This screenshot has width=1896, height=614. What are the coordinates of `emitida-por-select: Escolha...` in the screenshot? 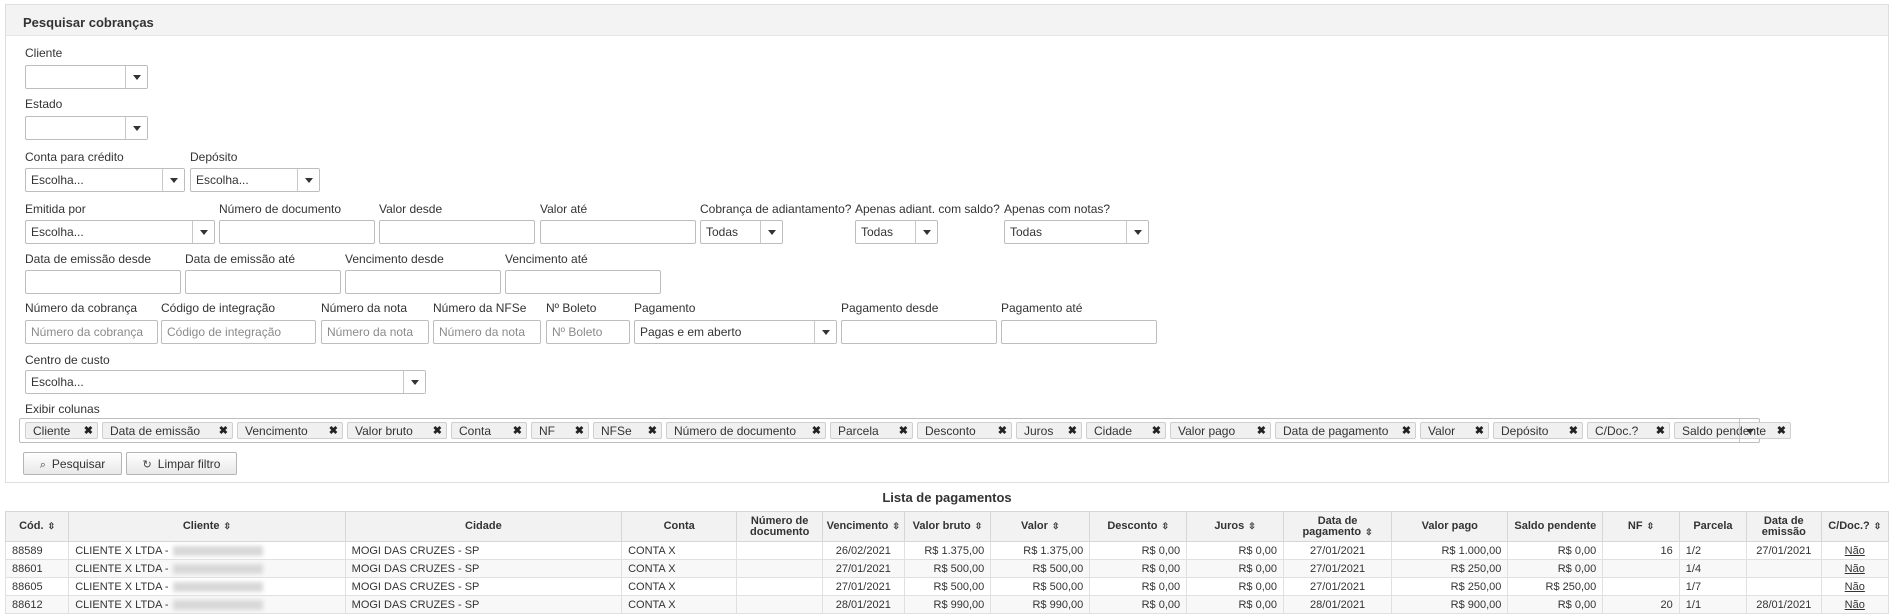 It's located at (120, 232).